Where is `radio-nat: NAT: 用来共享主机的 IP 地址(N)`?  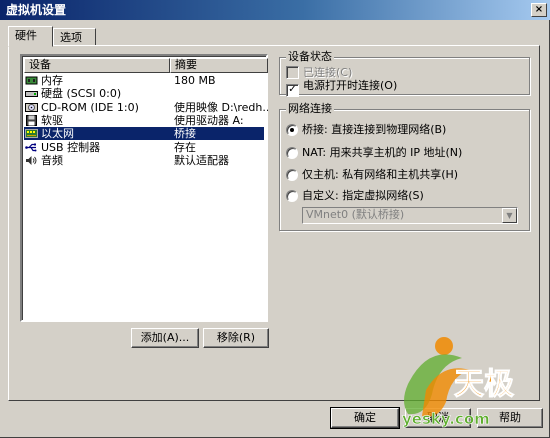
radio-nat: NAT: 用来共享主机的 IP 地址(N) is located at coordinates (374, 152).